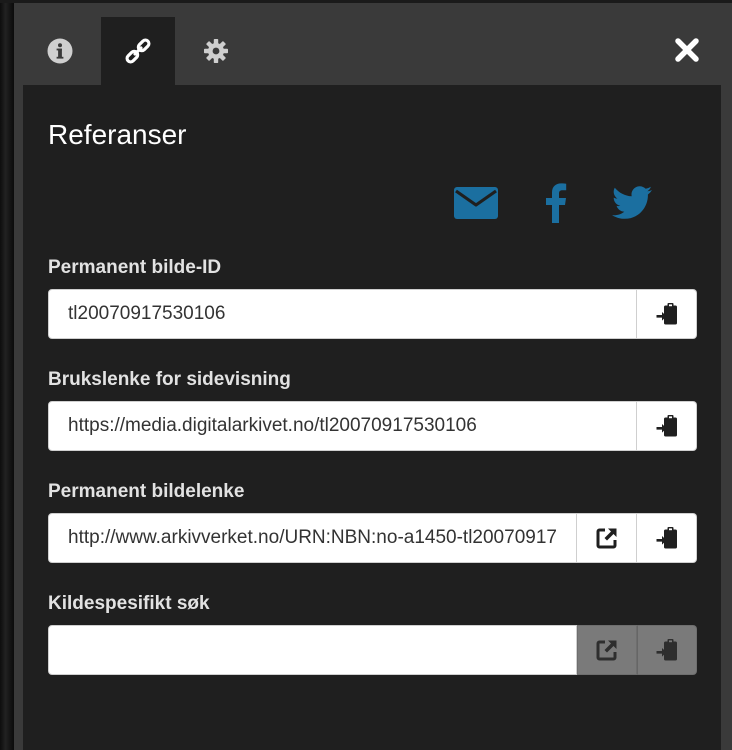 This screenshot has width=732, height=750. I want to click on tab-info, so click(60, 51).